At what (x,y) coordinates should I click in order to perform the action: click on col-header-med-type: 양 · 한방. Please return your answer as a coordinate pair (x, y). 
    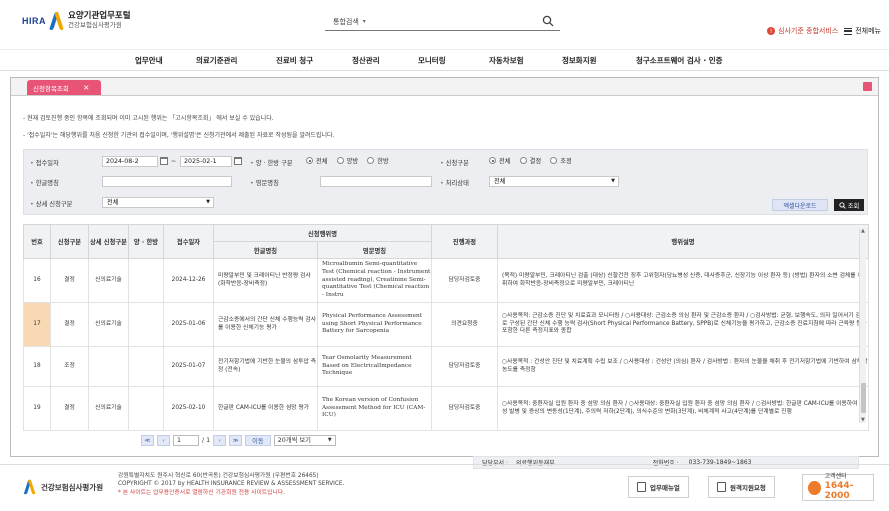
    Looking at the image, I should click on (146, 241).